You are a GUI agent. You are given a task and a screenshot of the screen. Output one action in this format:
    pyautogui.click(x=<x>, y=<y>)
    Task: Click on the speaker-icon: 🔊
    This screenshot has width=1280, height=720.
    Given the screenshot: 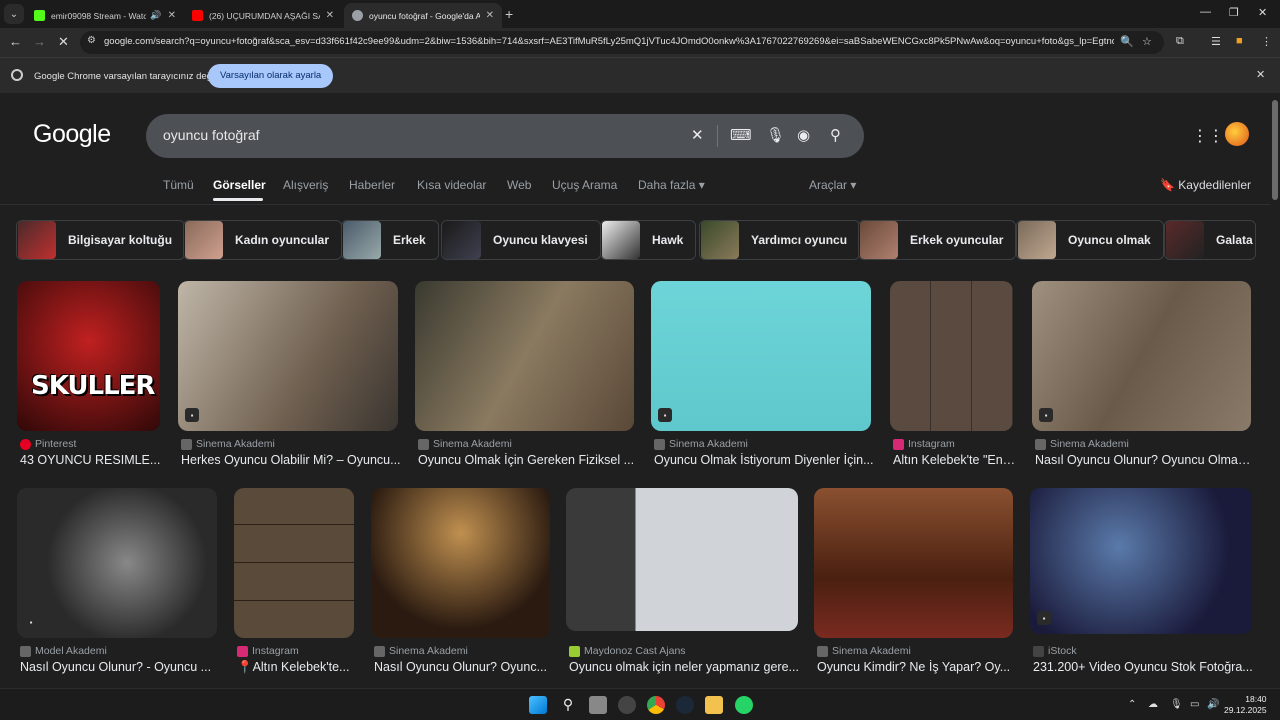 What is the action you would take?
    pyautogui.click(x=155, y=15)
    